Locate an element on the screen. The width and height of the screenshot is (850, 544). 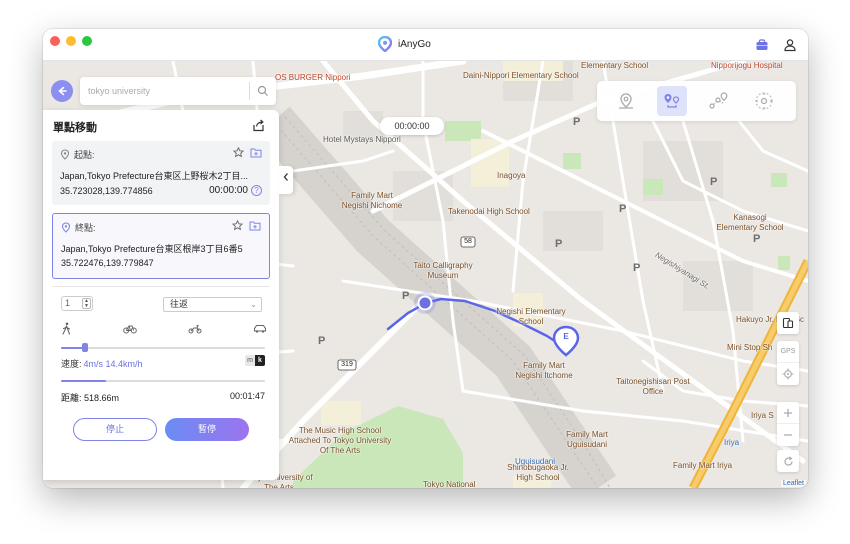
map-label-mini-stop: Mini Stop Sh is located at coordinates (750, 347).